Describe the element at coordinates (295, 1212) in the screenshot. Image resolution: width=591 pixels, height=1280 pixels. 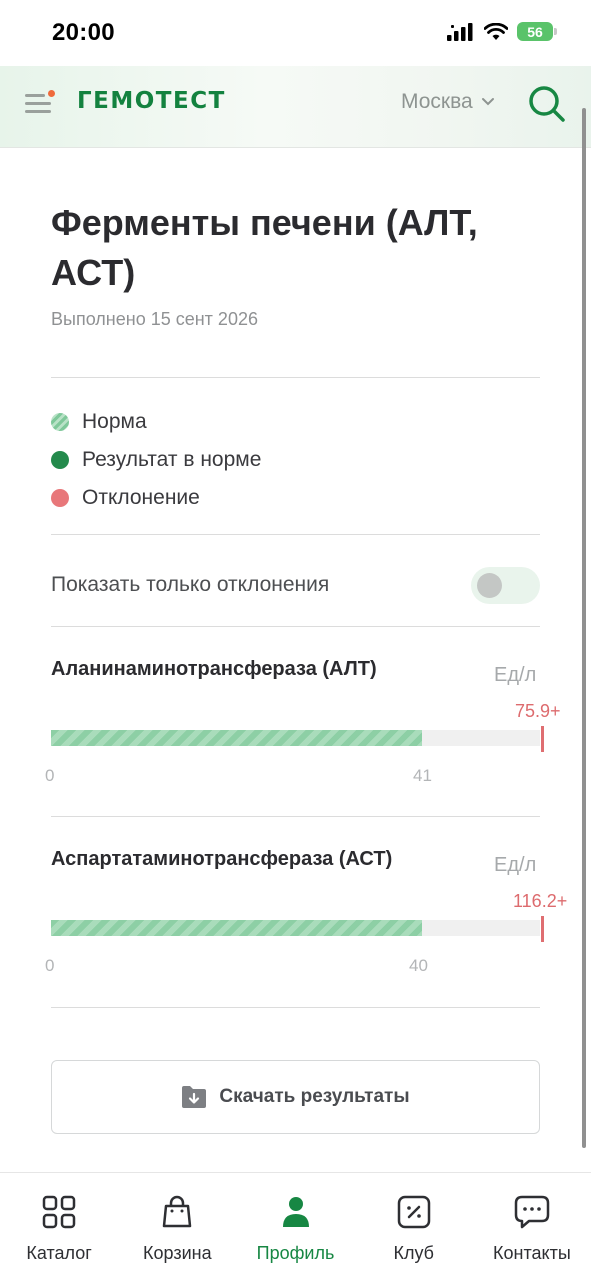
I see `profile-icon` at that location.